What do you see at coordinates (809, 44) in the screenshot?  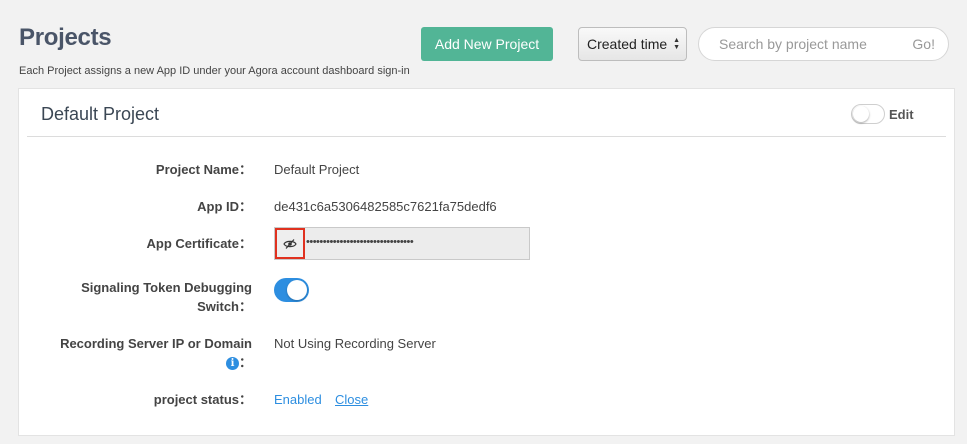 I see `search-input` at bounding box center [809, 44].